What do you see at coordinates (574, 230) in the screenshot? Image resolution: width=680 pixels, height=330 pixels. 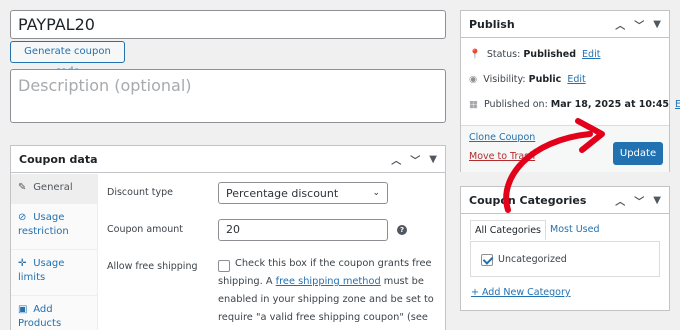 I see `tab-most-used: Most Used` at bounding box center [574, 230].